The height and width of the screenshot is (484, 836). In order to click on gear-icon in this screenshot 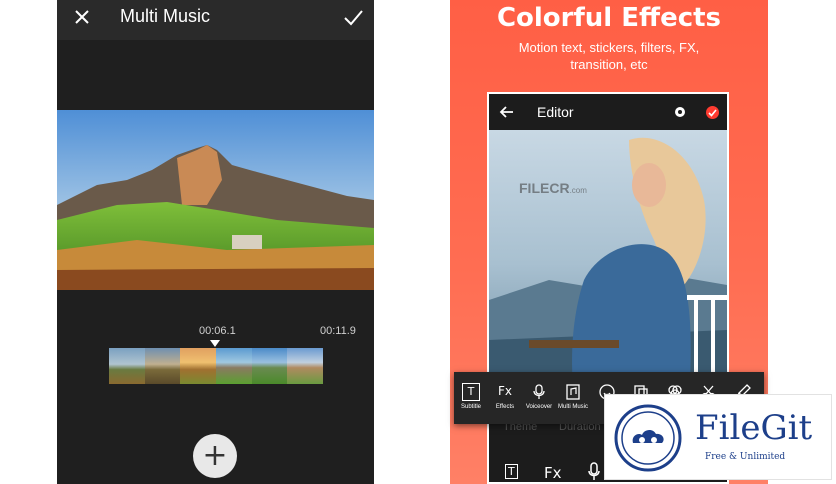, I will do `click(680, 112)`.